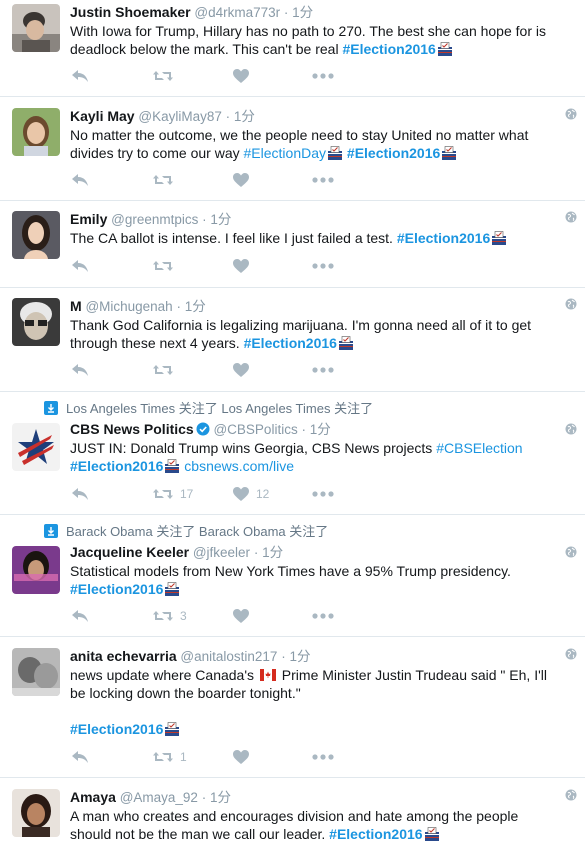  I want to click on tweet-actions, so click(202, 370).